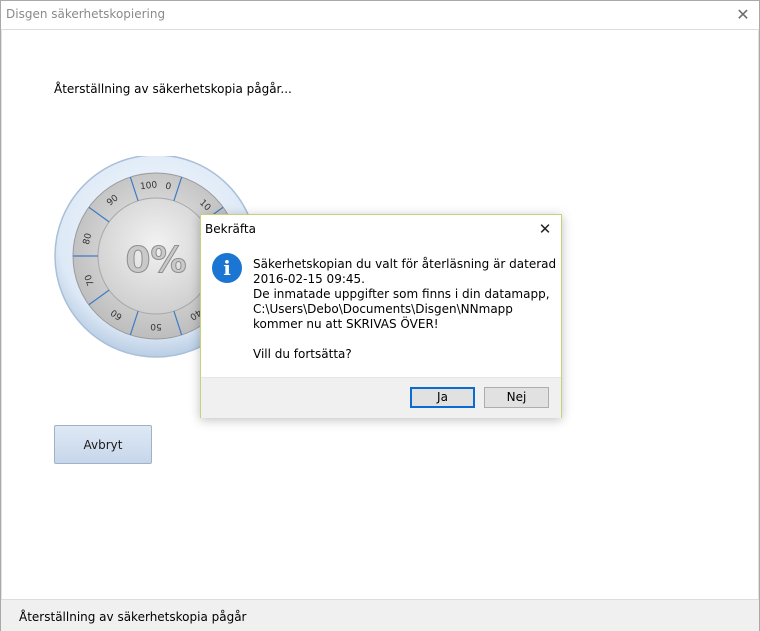 The image size is (760, 631). Describe the element at coordinates (103, 444) in the screenshot. I see `cancel-button: Avbryt` at that location.